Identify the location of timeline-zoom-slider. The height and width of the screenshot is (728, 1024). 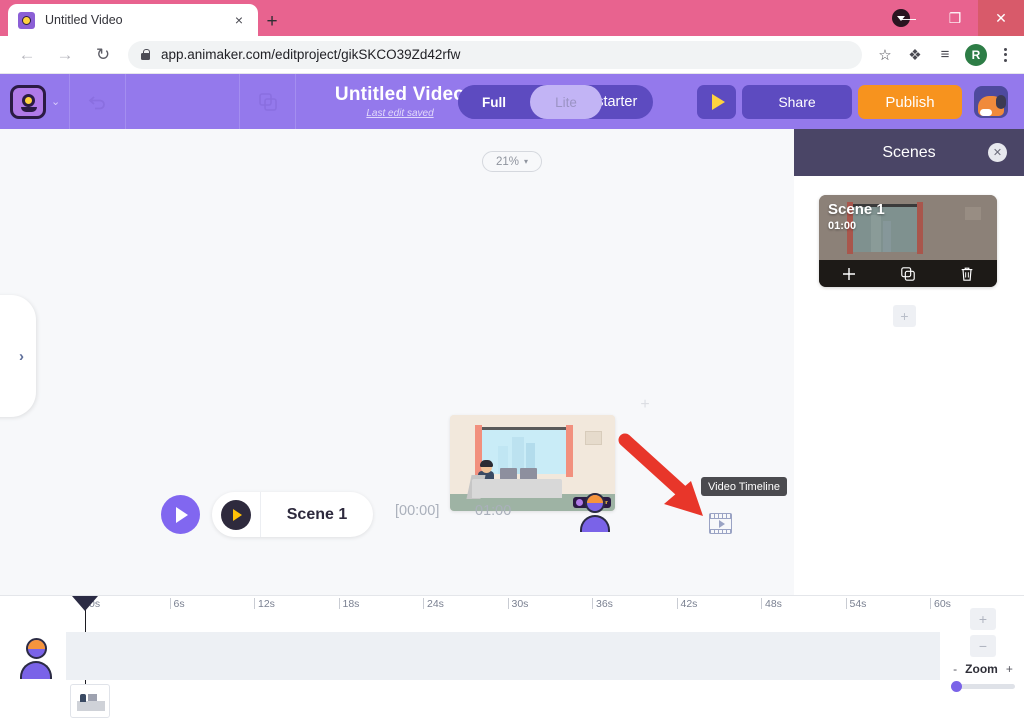
(983, 686).